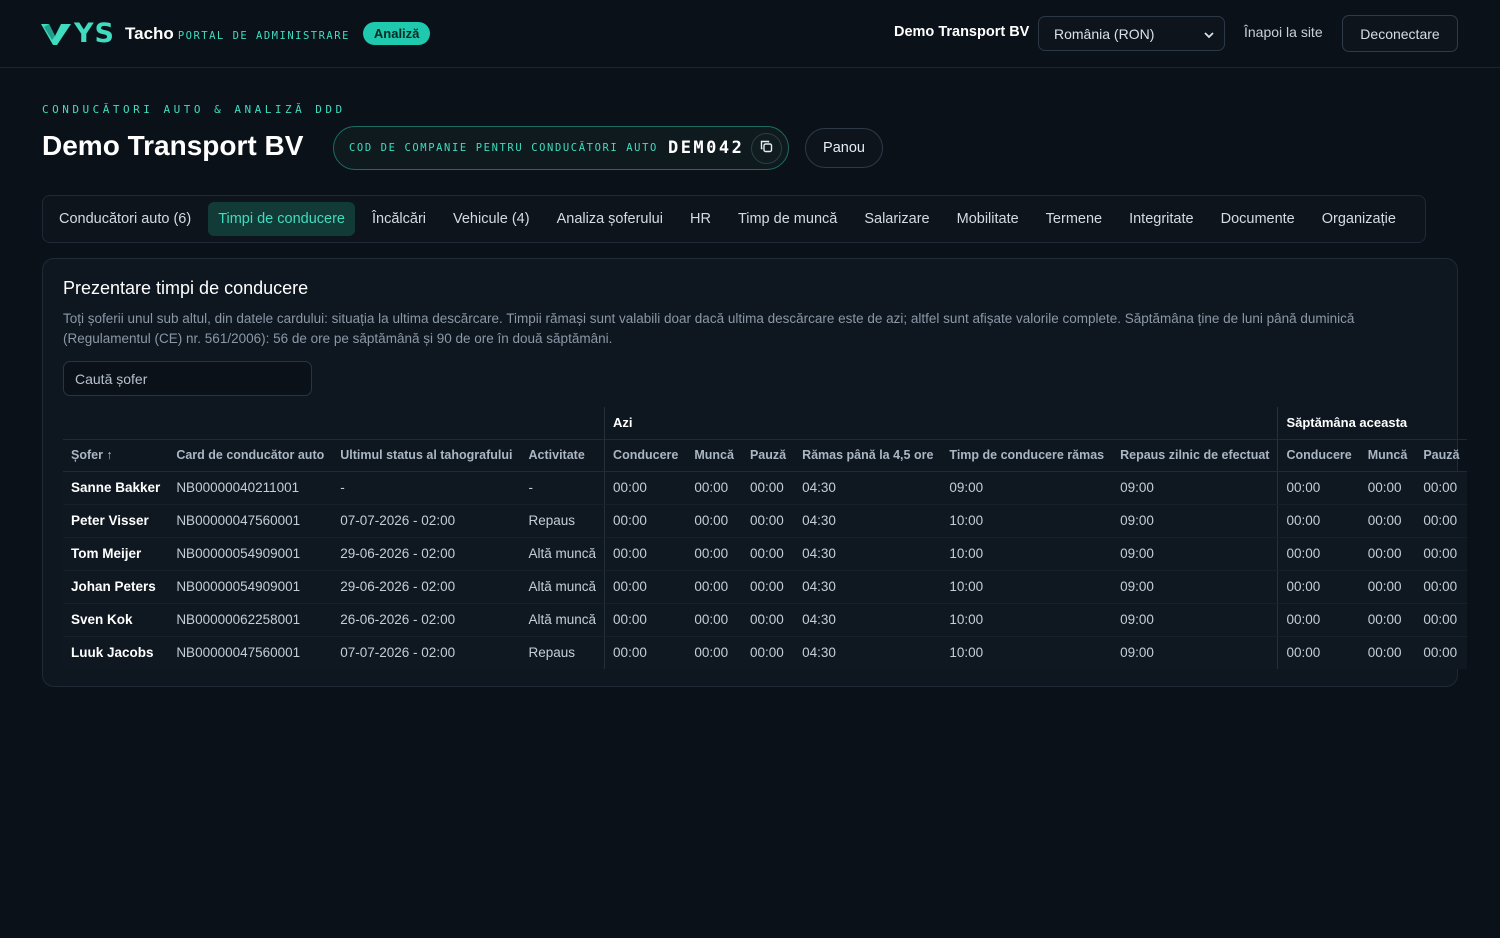 The width and height of the screenshot is (1500, 938). I want to click on tab-driver-analysis: Analiza șoferului, so click(610, 219).